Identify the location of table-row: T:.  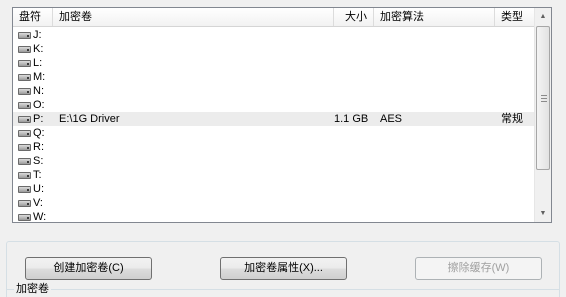
(274, 175).